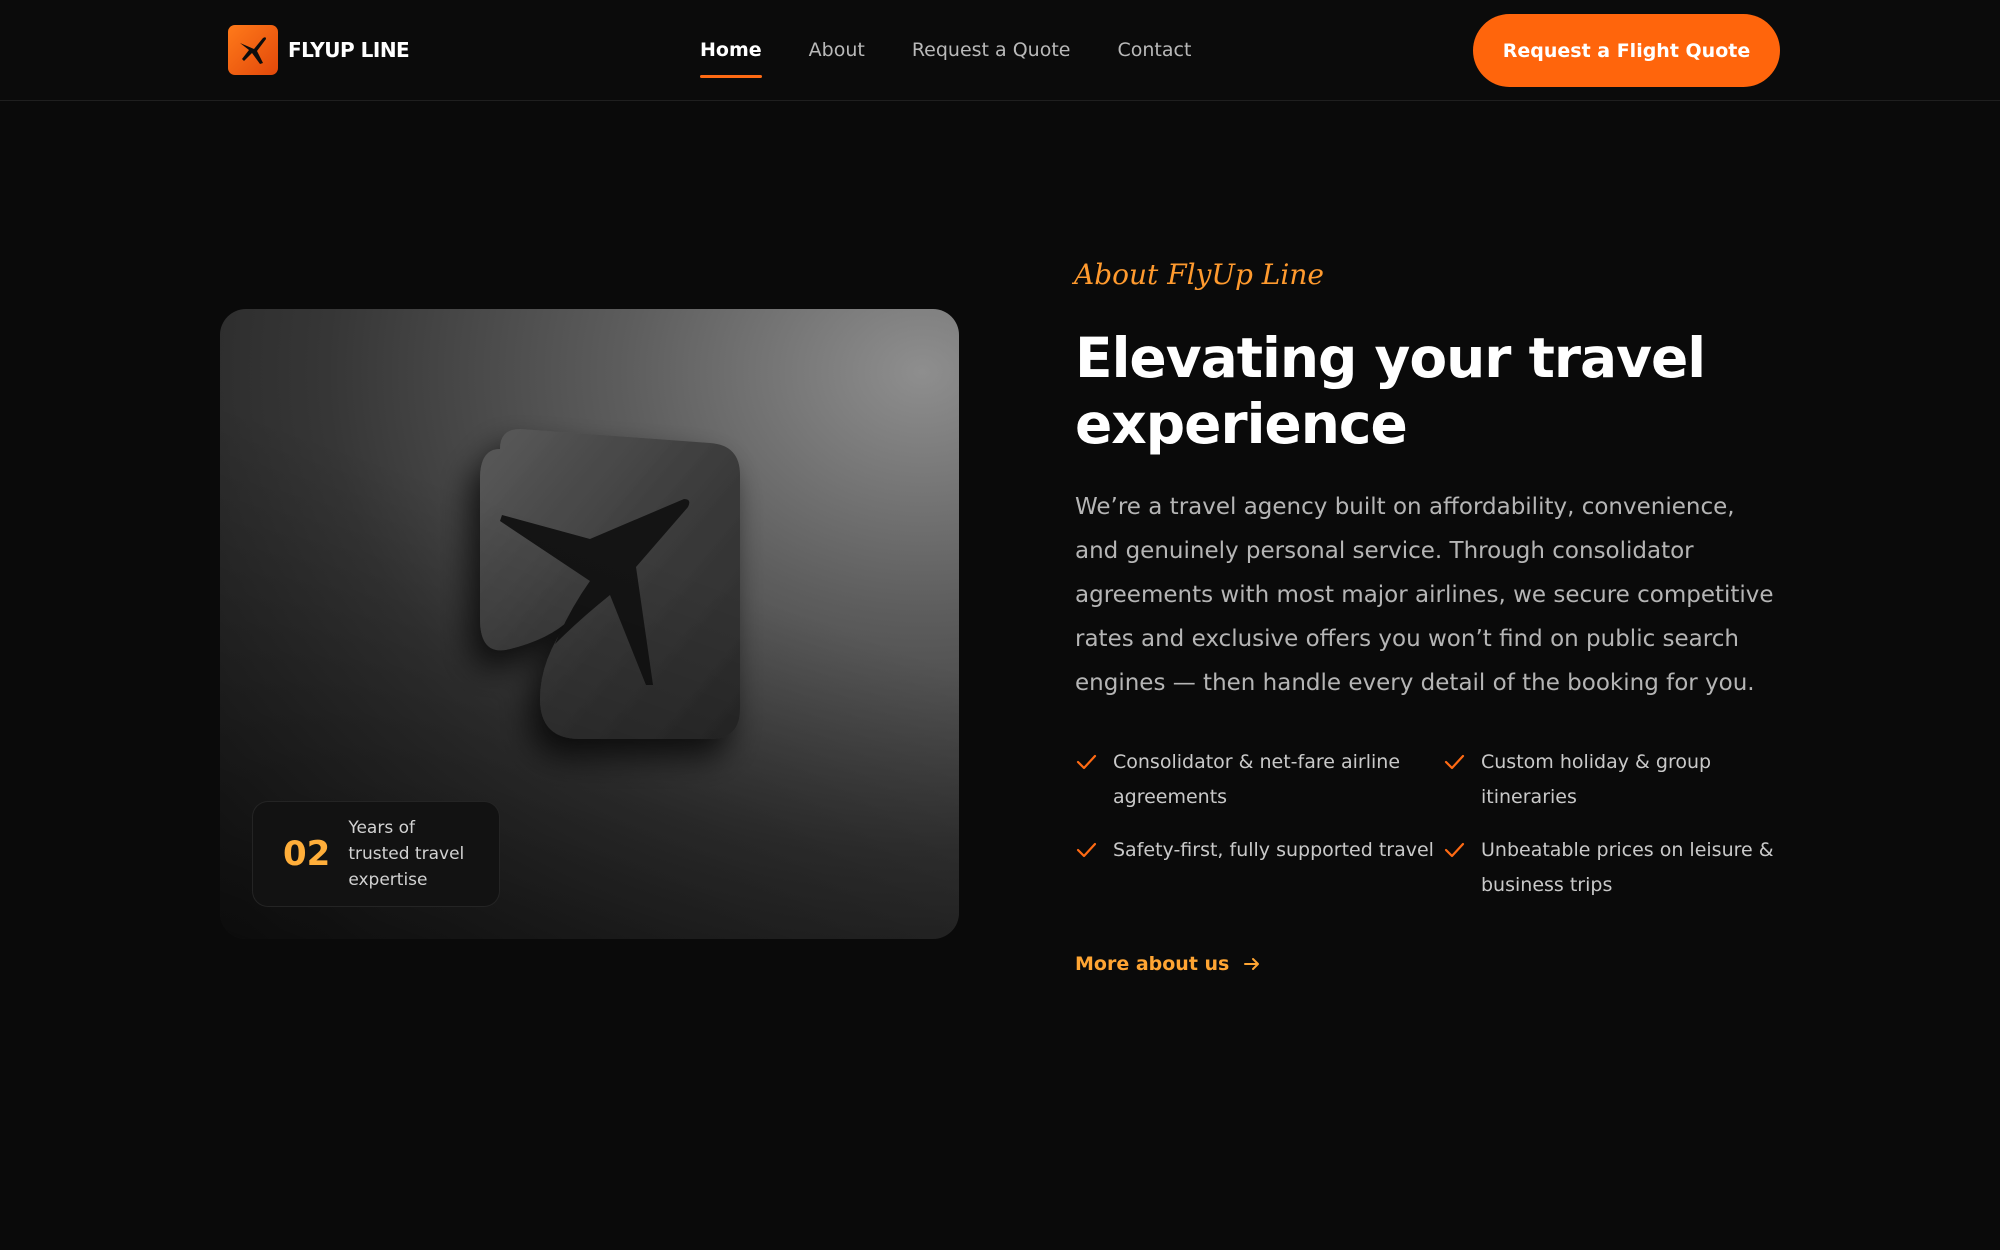 The width and height of the screenshot is (2000, 1250). Describe the element at coordinates (1390, 391) in the screenshot. I see `section-headline: Elevating your travel experience` at that location.